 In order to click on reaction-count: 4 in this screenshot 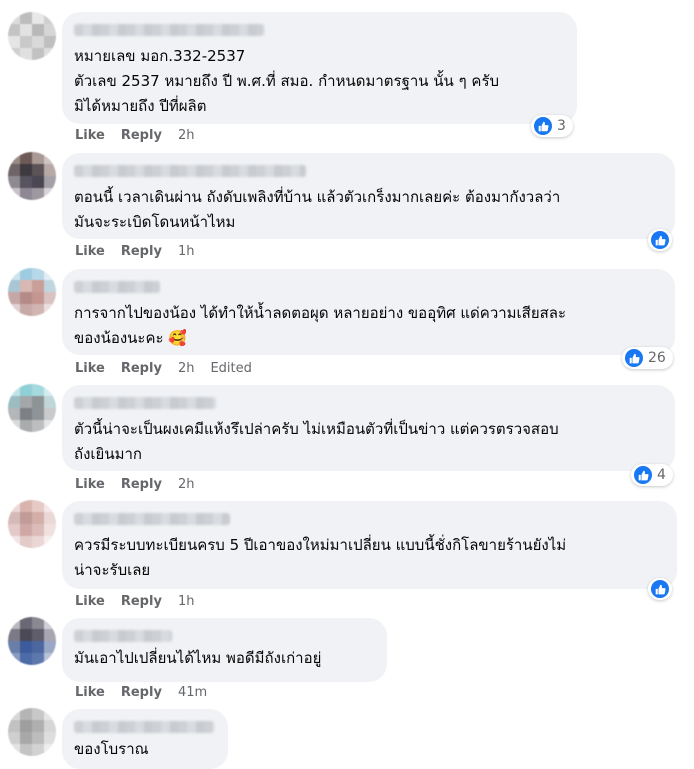, I will do `click(661, 475)`.